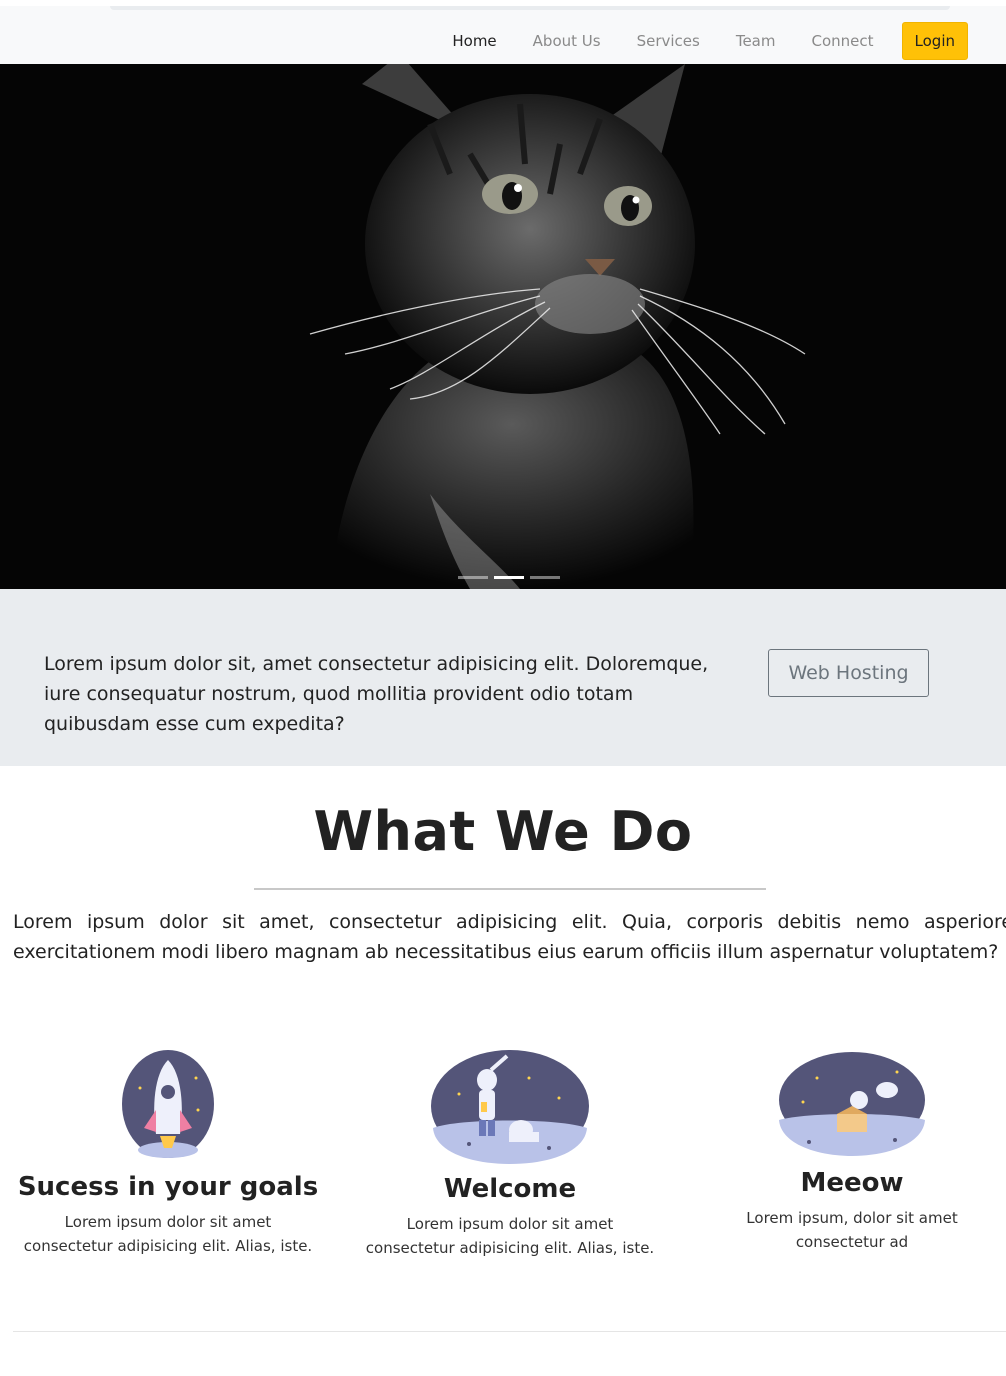  I want to click on footer-divider, so click(509, 1331).